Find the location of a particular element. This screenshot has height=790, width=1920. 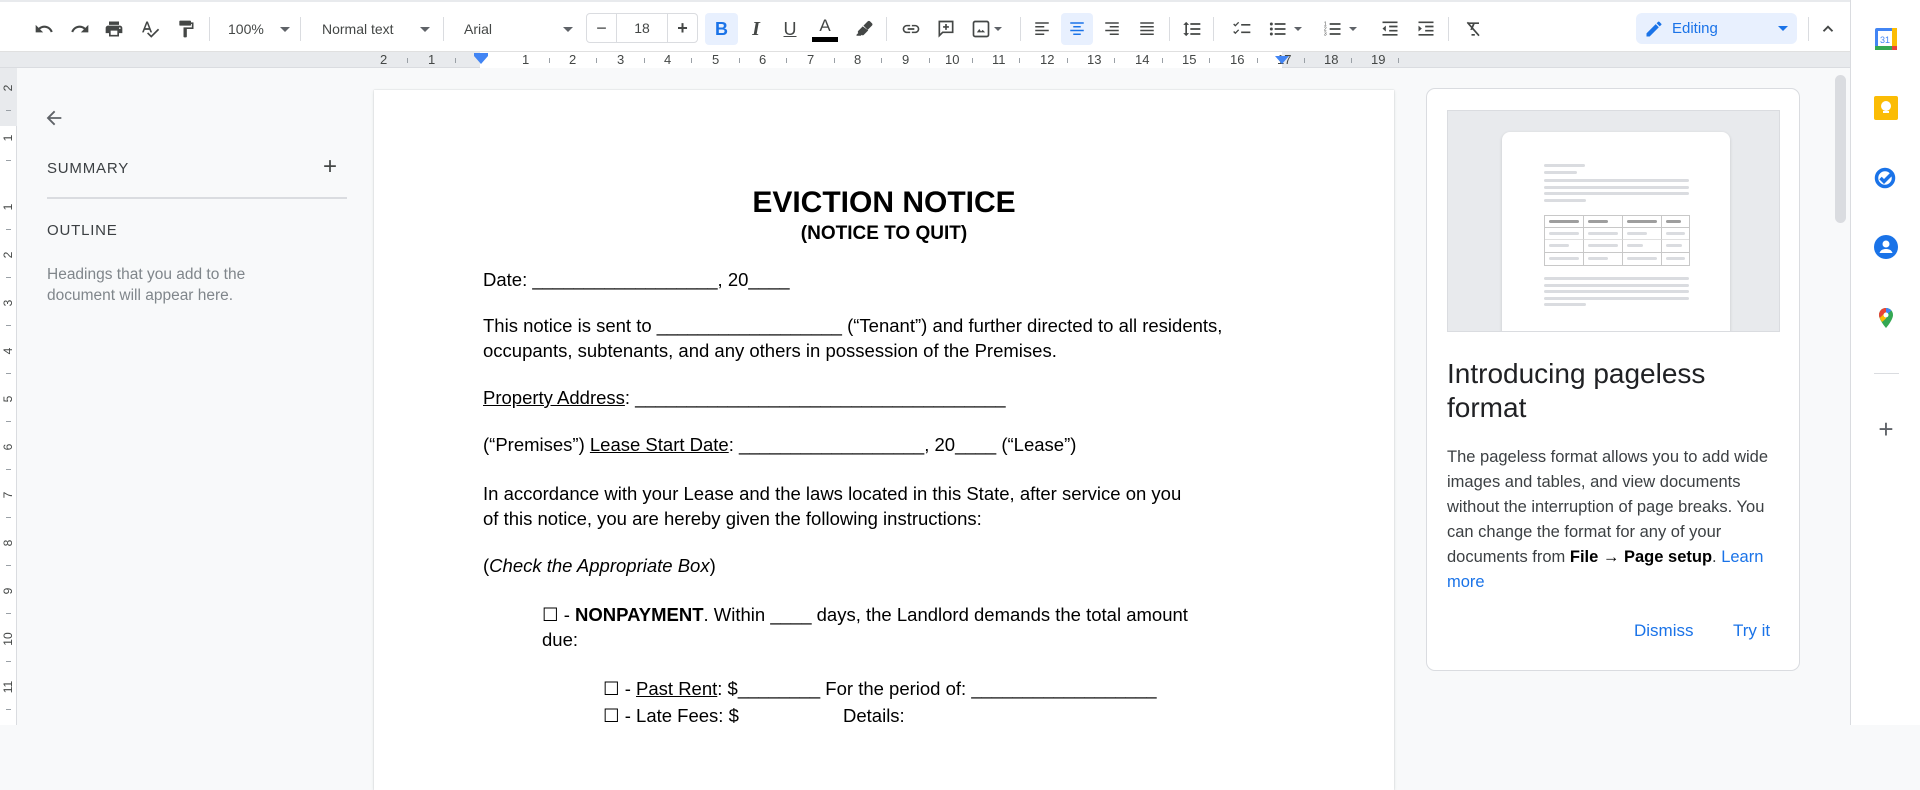

font-size-input: 18 is located at coordinates (642, 28).